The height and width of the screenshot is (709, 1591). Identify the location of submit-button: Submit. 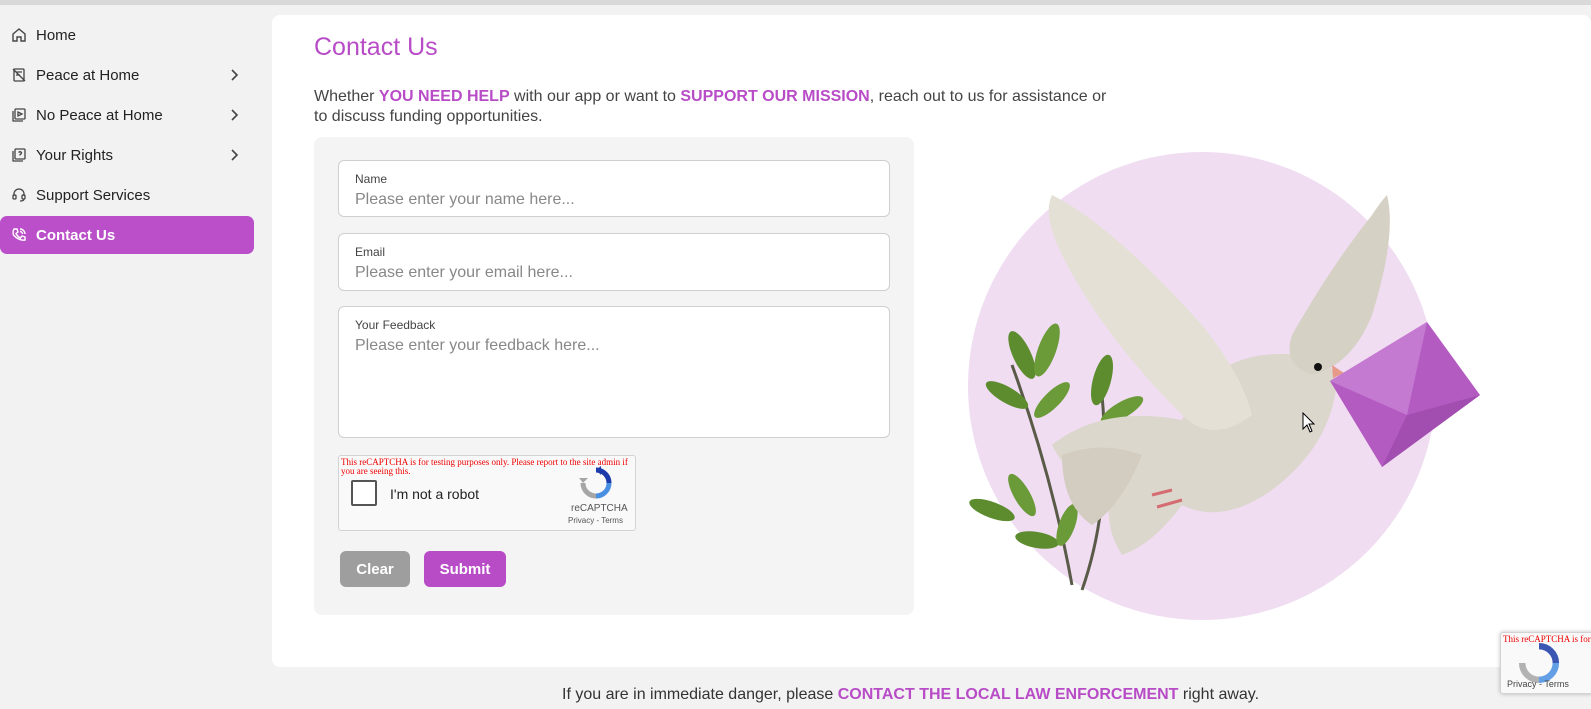
(465, 569).